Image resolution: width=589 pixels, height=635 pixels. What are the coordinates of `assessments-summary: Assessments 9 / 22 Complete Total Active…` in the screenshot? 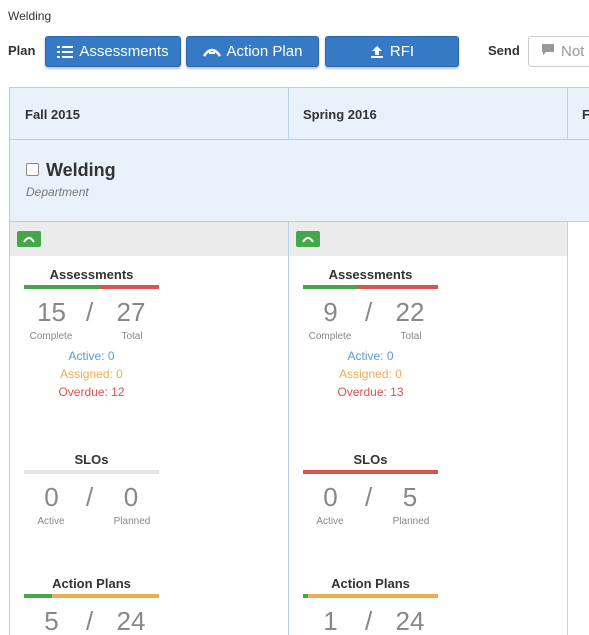 It's located at (370, 335).